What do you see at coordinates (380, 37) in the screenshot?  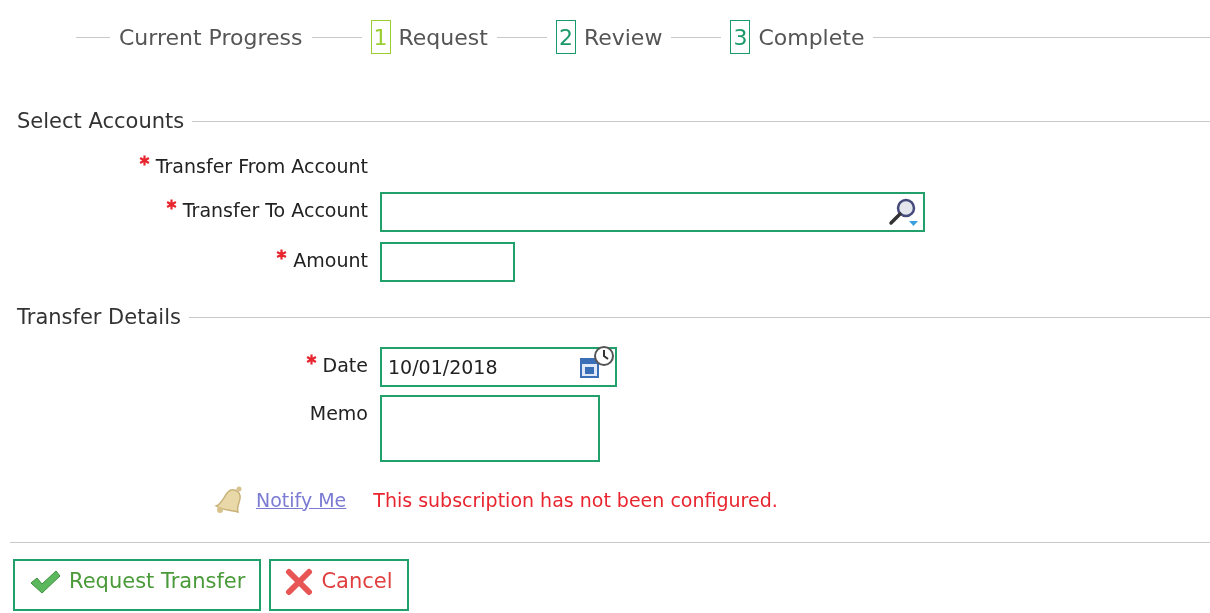 I see `step-number: 1` at bounding box center [380, 37].